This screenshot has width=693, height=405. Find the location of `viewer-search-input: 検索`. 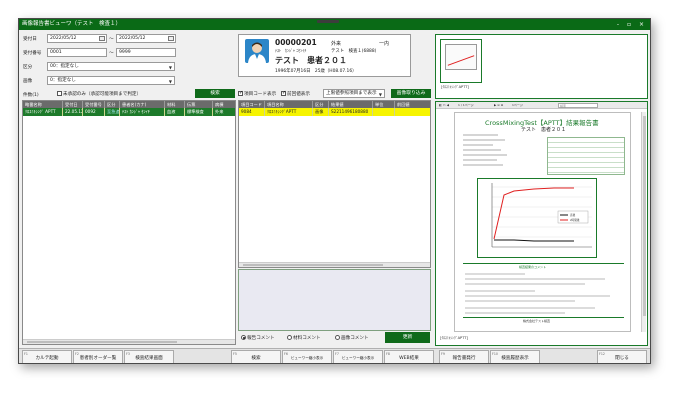

viewer-search-input: 検索 is located at coordinates (578, 105).